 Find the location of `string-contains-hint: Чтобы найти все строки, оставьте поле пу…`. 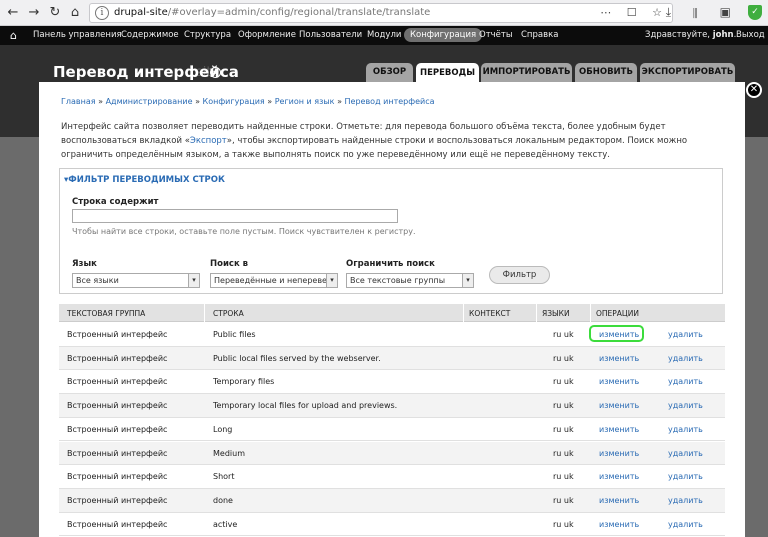

string-contains-hint: Чтобы найти все строки, оставьте поле пу… is located at coordinates (244, 231).